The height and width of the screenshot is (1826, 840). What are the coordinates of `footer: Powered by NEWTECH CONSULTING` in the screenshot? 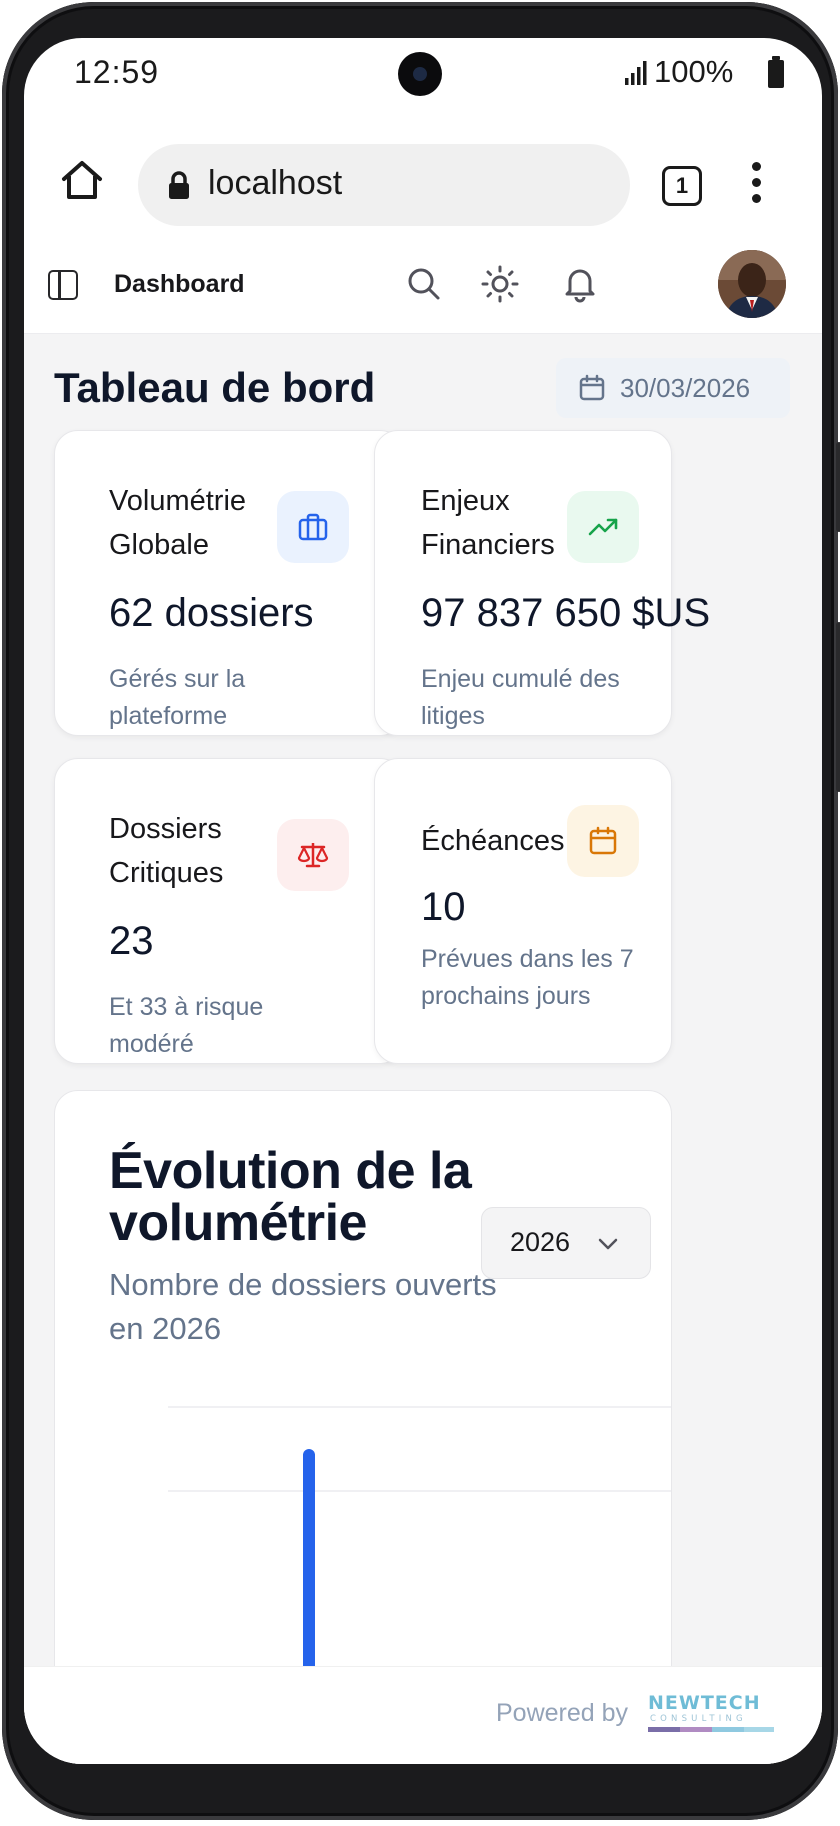 It's located at (423, 1715).